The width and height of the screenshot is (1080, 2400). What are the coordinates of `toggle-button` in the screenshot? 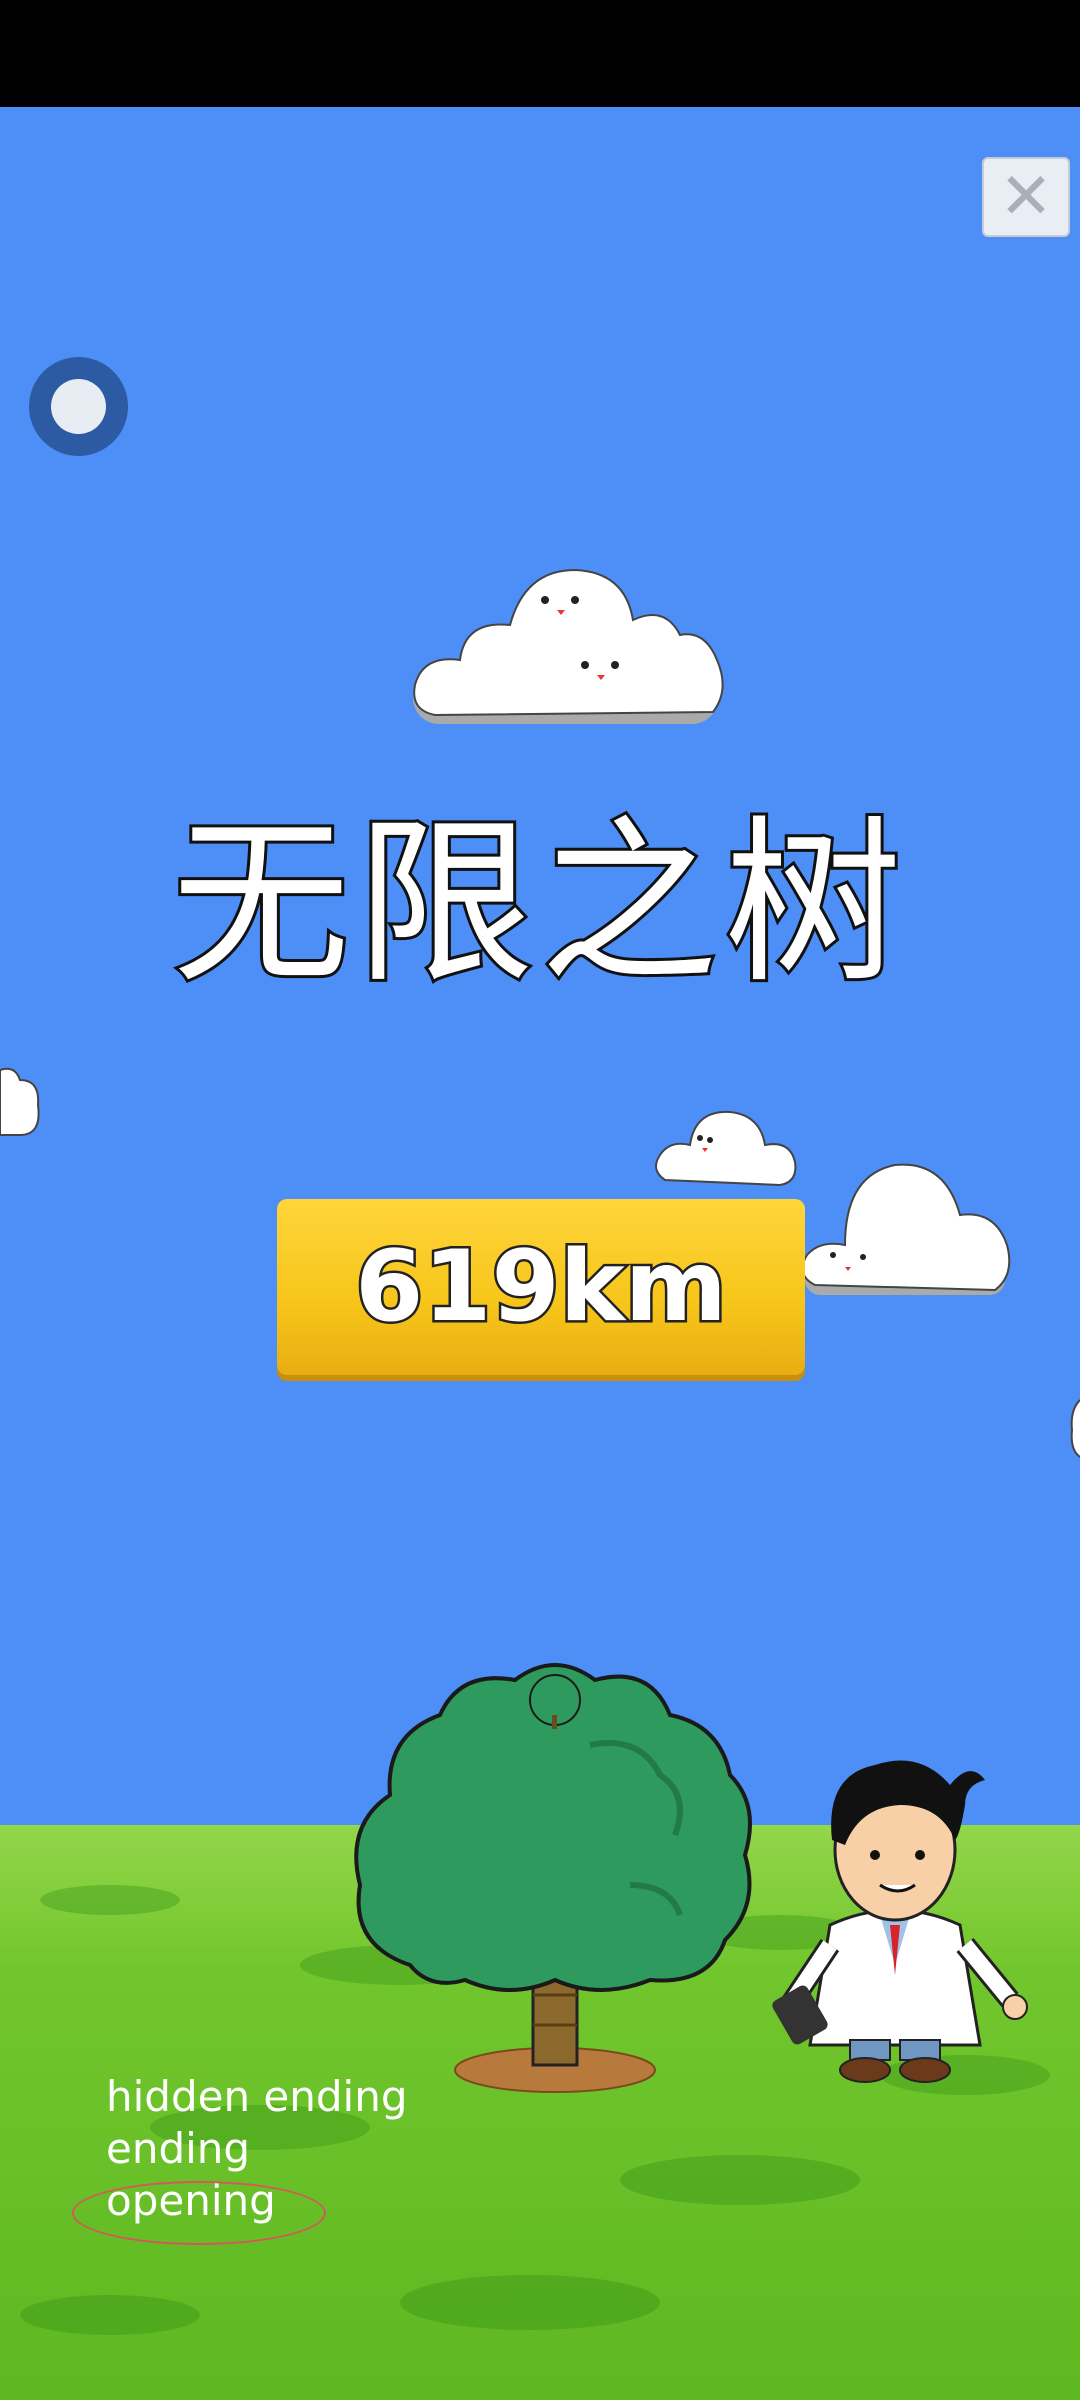 It's located at (78, 406).